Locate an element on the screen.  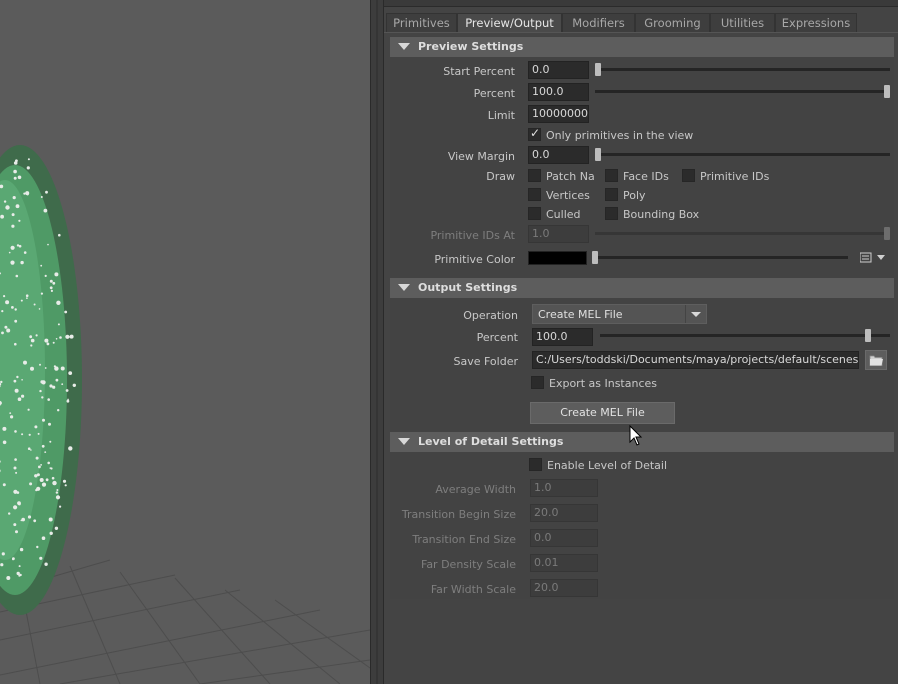
browse-folder-button is located at coordinates (876, 360).